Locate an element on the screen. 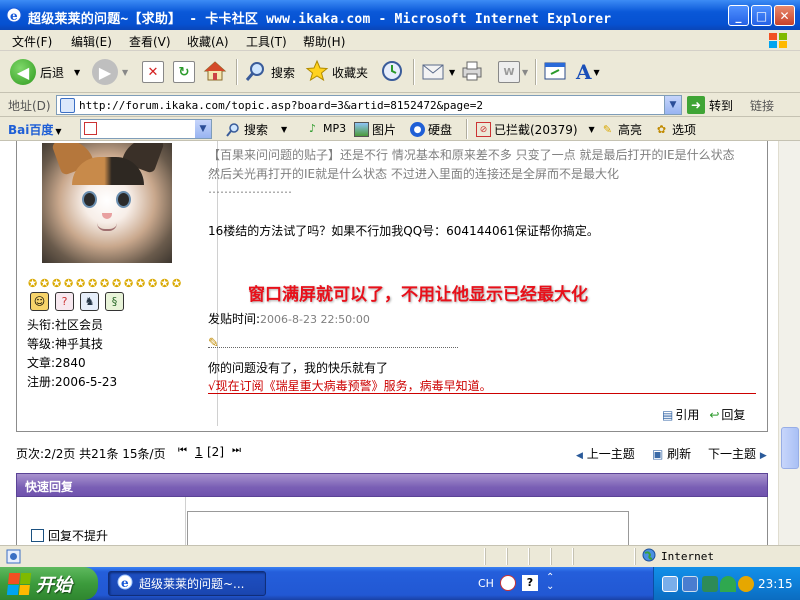 The height and width of the screenshot is (600, 800). windows-logo-icon is located at coordinates (778, 40).